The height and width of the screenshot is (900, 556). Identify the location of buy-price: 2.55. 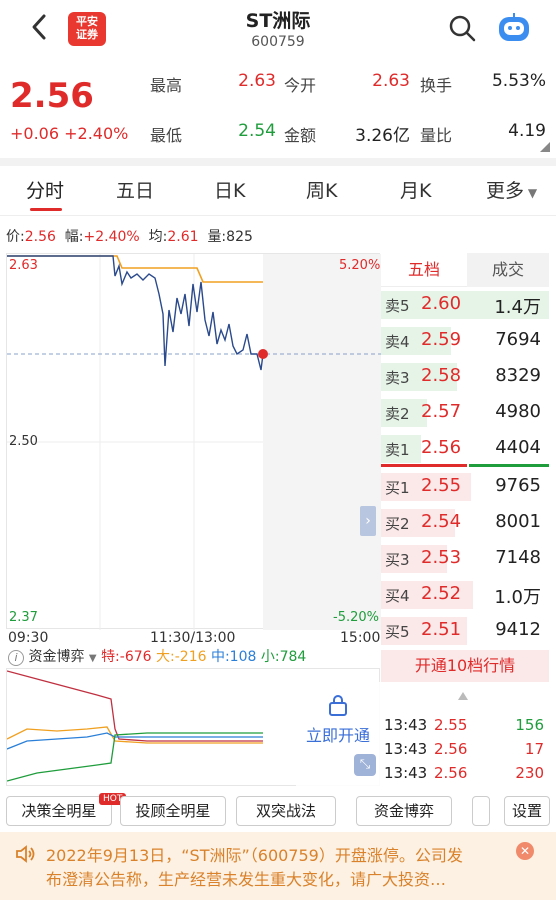
(441, 485).